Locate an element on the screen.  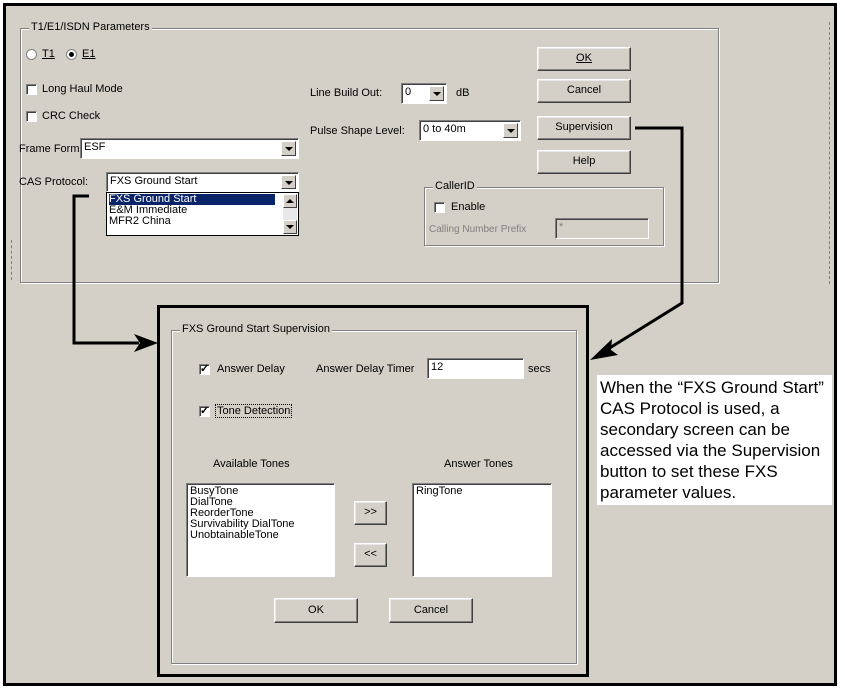
supervision-arrow-head is located at coordinates (604, 349).